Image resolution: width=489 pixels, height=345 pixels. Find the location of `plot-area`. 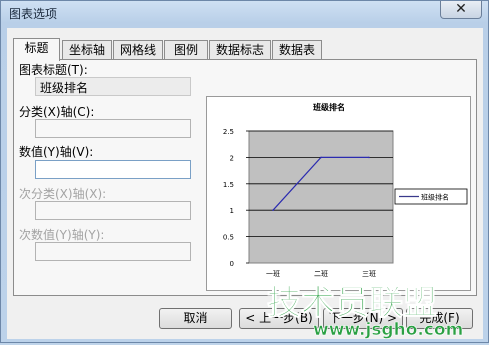

plot-area is located at coordinates (321, 197).